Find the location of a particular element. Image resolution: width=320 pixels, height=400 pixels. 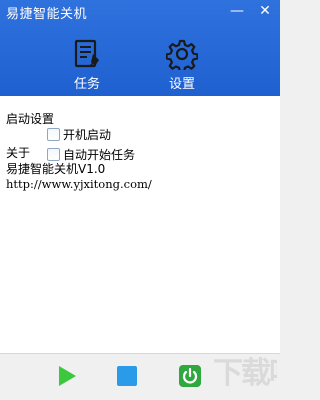

about-url-link: http://www.yjxitong.com/ is located at coordinates (79, 184).